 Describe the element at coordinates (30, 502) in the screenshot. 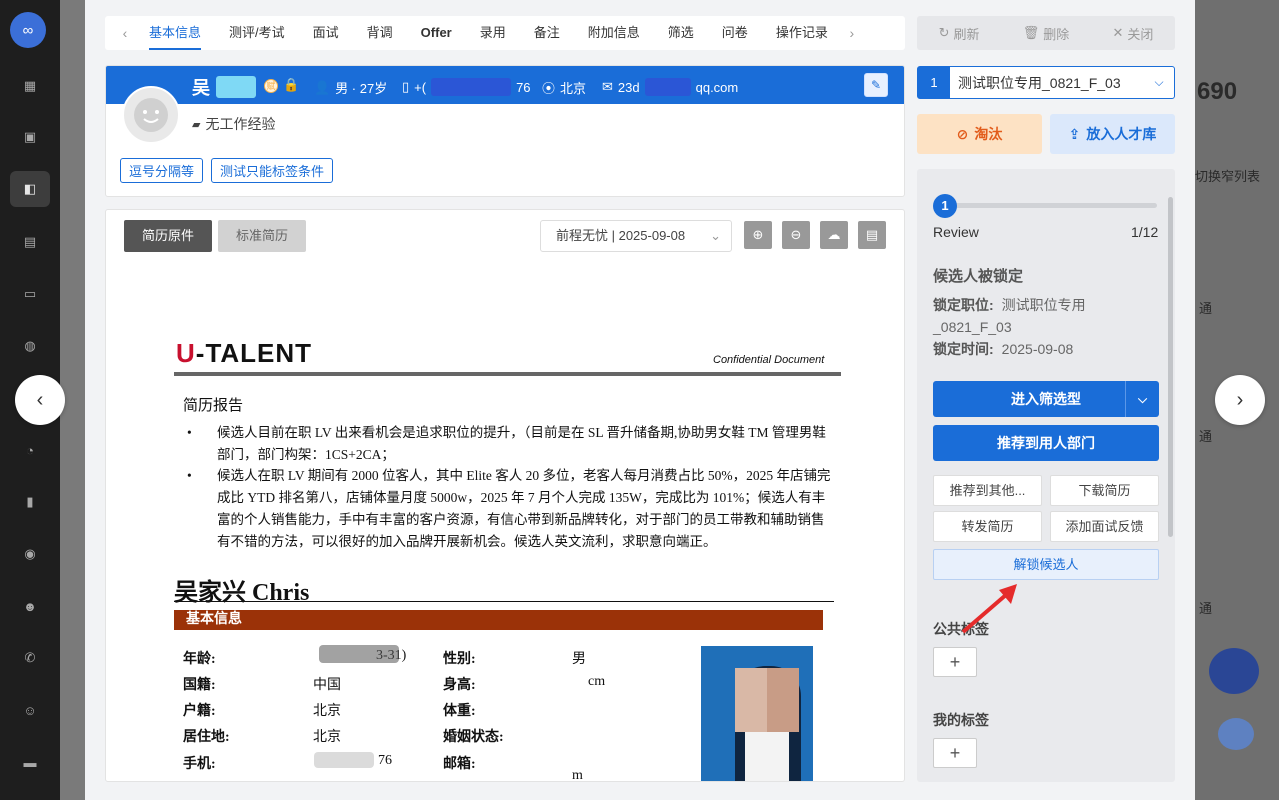

I see `bar-chart-icon: ▮` at that location.